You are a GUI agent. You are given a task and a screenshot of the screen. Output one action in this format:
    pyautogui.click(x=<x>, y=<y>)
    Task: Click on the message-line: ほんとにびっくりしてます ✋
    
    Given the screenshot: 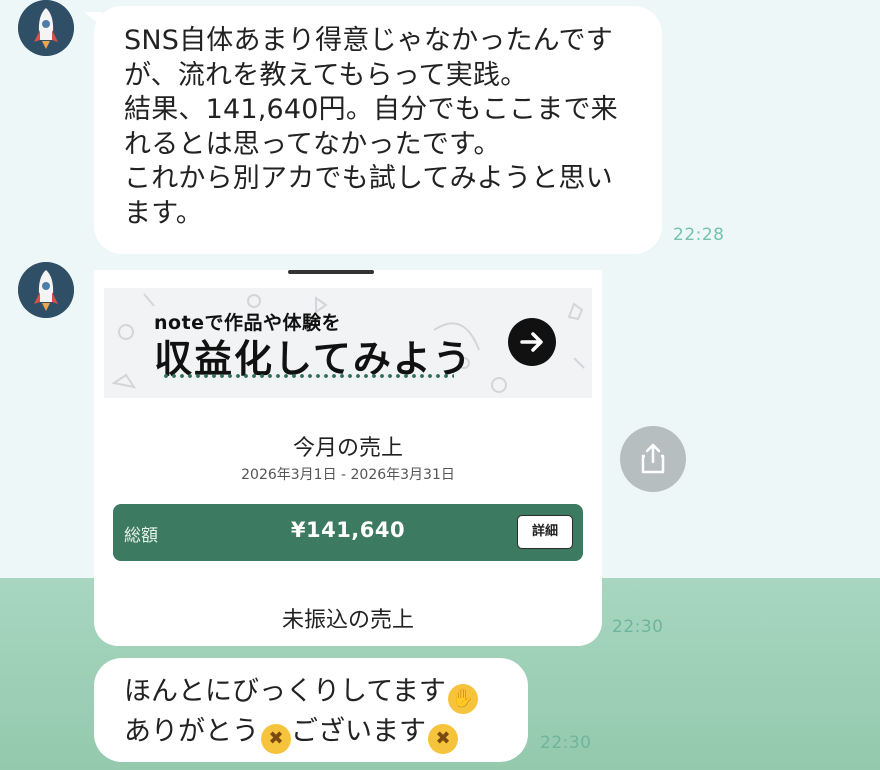 What is the action you would take?
    pyautogui.click(x=313, y=694)
    